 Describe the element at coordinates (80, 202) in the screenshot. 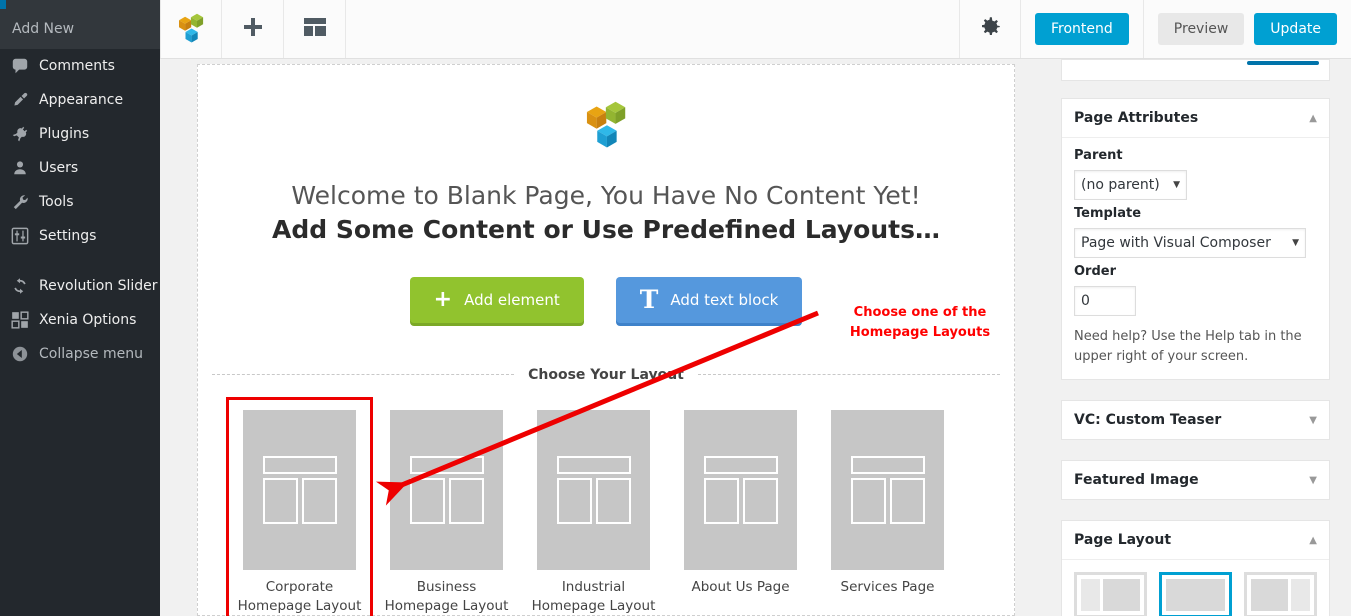

I see `sidebar-item-tools: Tools` at that location.